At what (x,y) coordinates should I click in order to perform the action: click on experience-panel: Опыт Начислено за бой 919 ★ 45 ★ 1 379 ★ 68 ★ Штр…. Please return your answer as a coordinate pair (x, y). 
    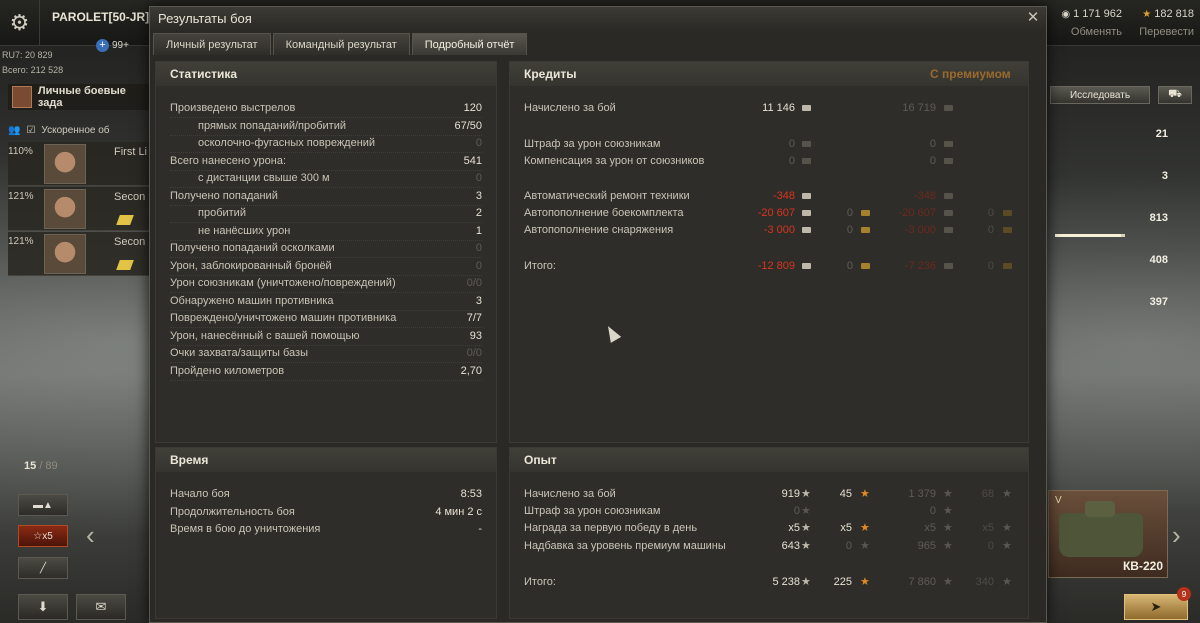
    Looking at the image, I should click on (769, 533).